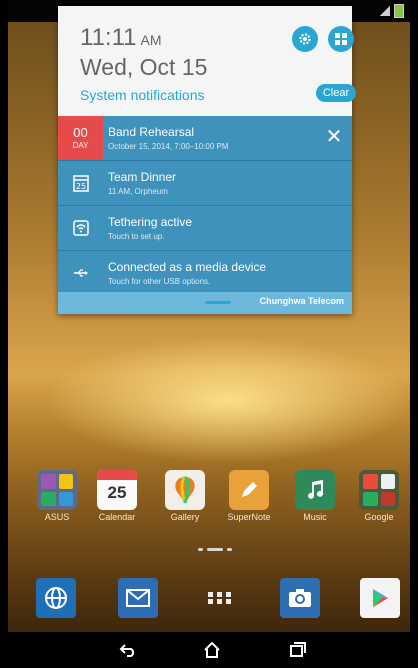 The height and width of the screenshot is (668, 418). I want to click on app-label: Calendar, so click(117, 517).